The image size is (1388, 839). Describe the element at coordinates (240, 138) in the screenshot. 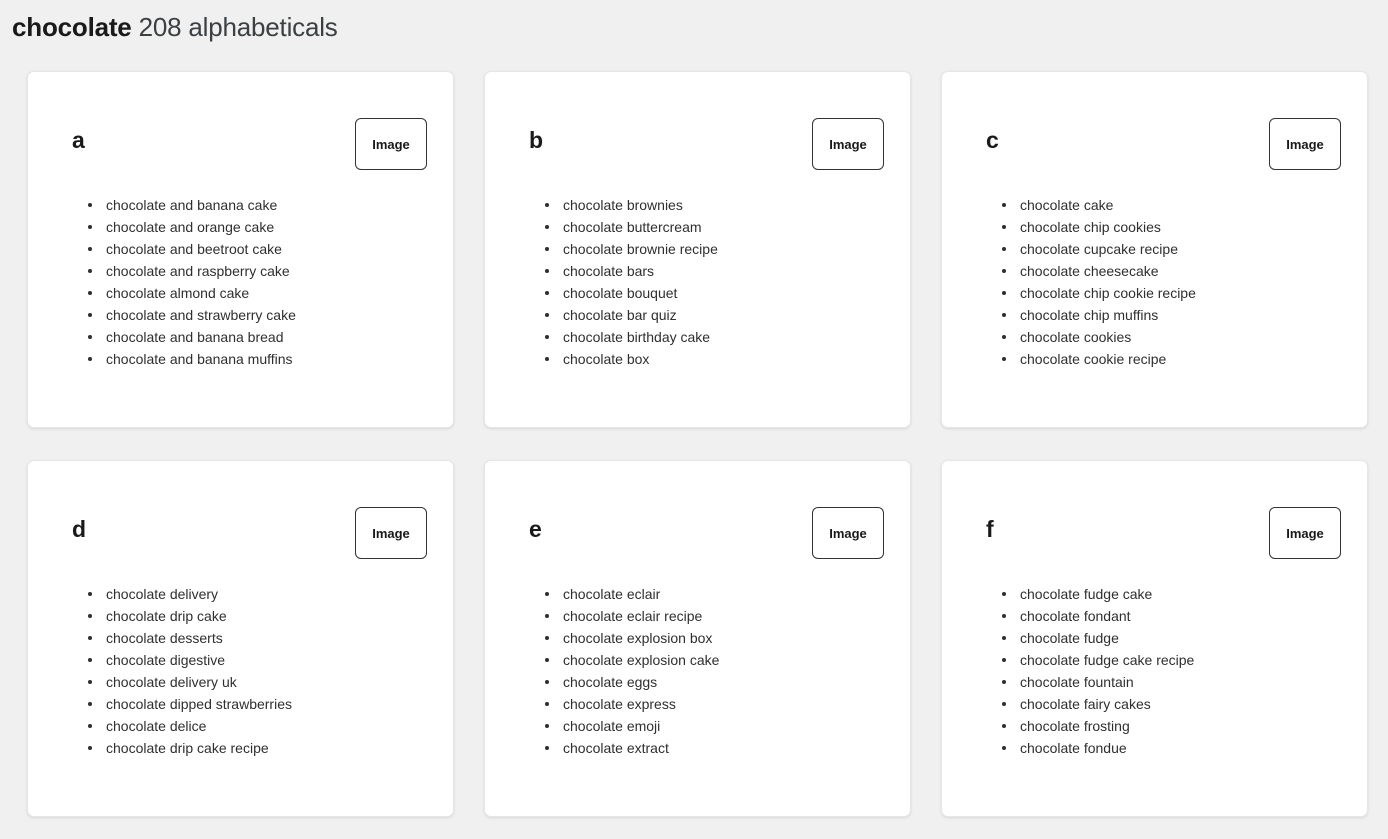

I see `card-header: a Image` at that location.